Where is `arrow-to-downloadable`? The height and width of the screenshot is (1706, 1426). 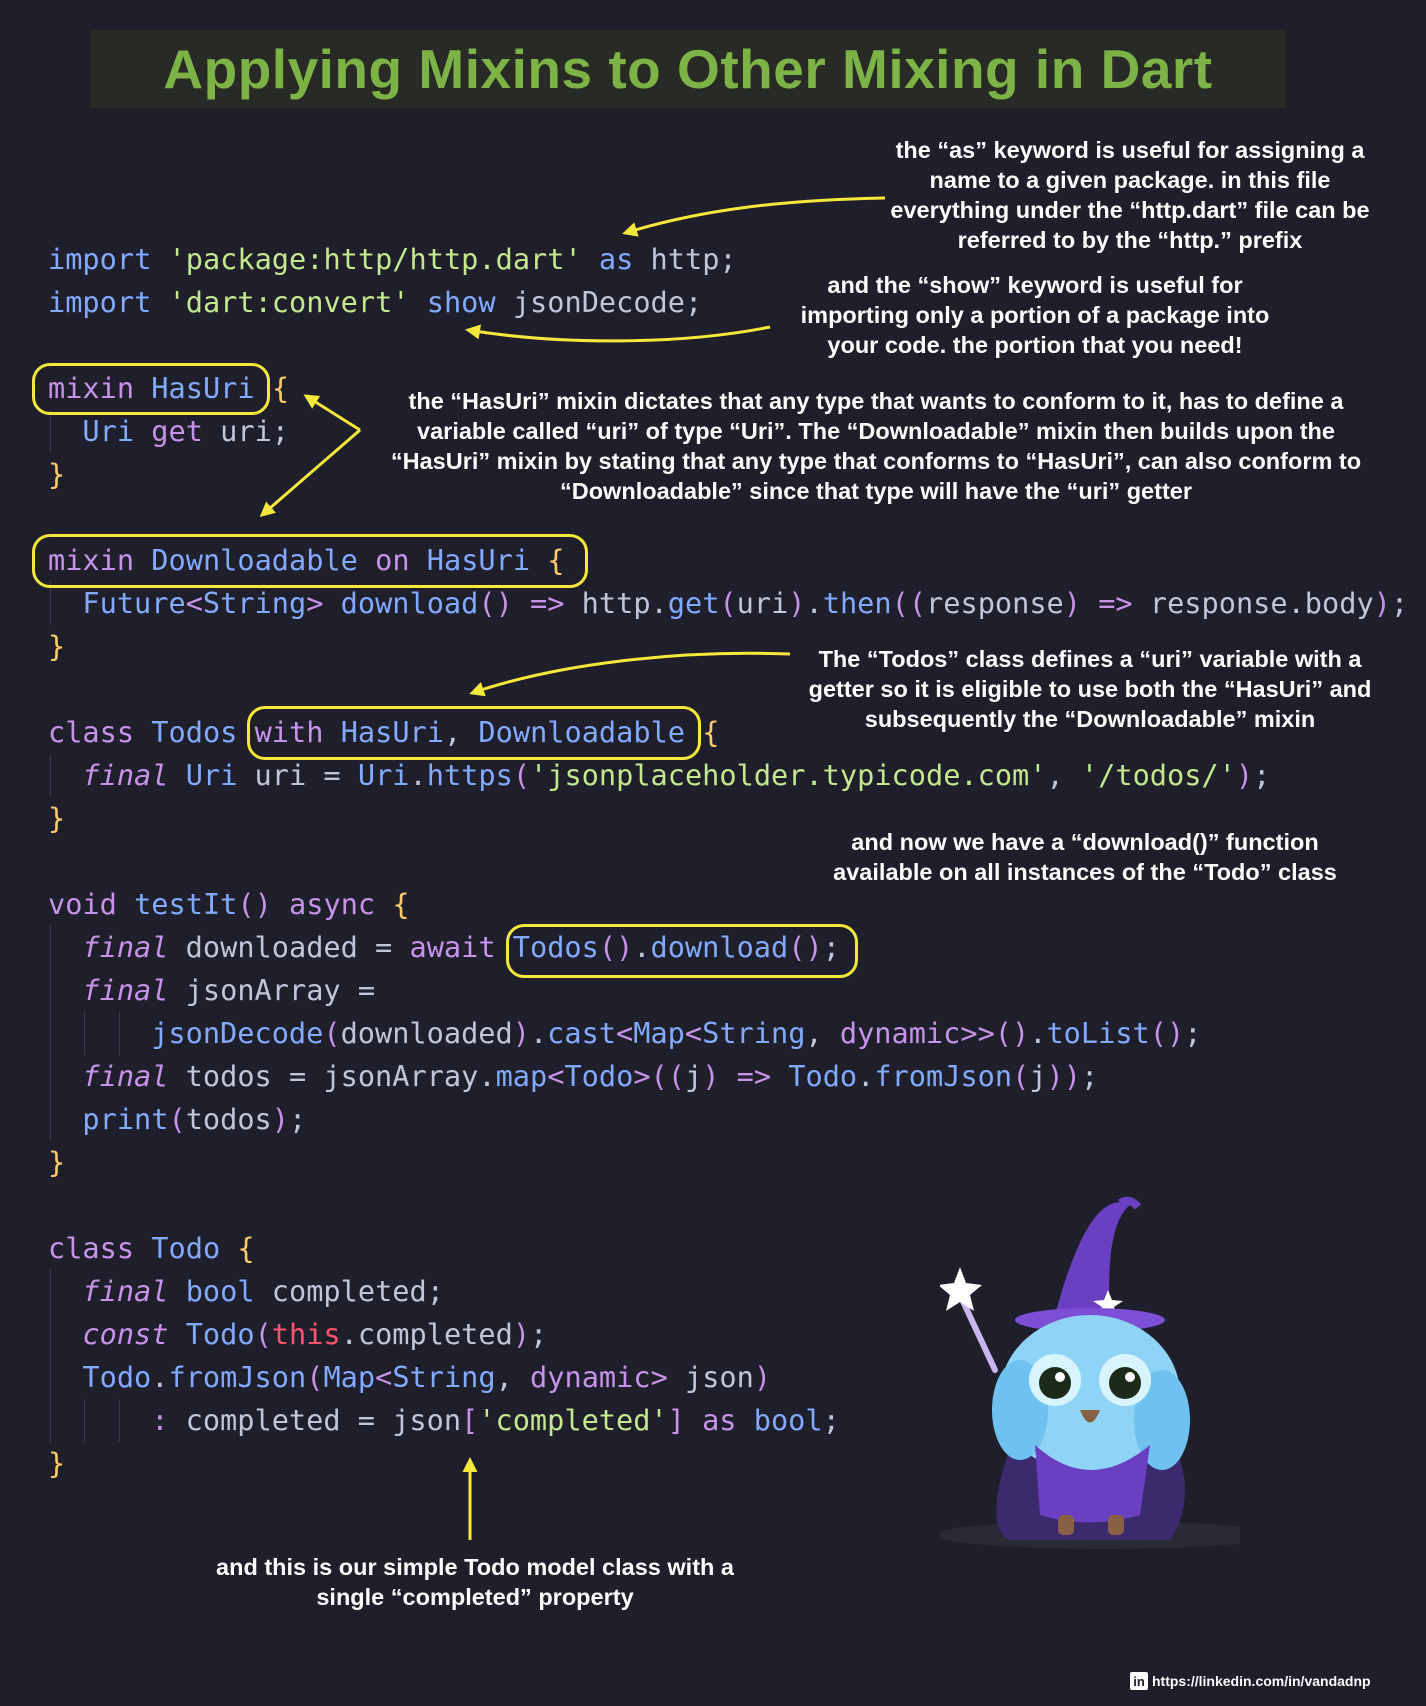
arrow-to-downloadable is located at coordinates (310, 472).